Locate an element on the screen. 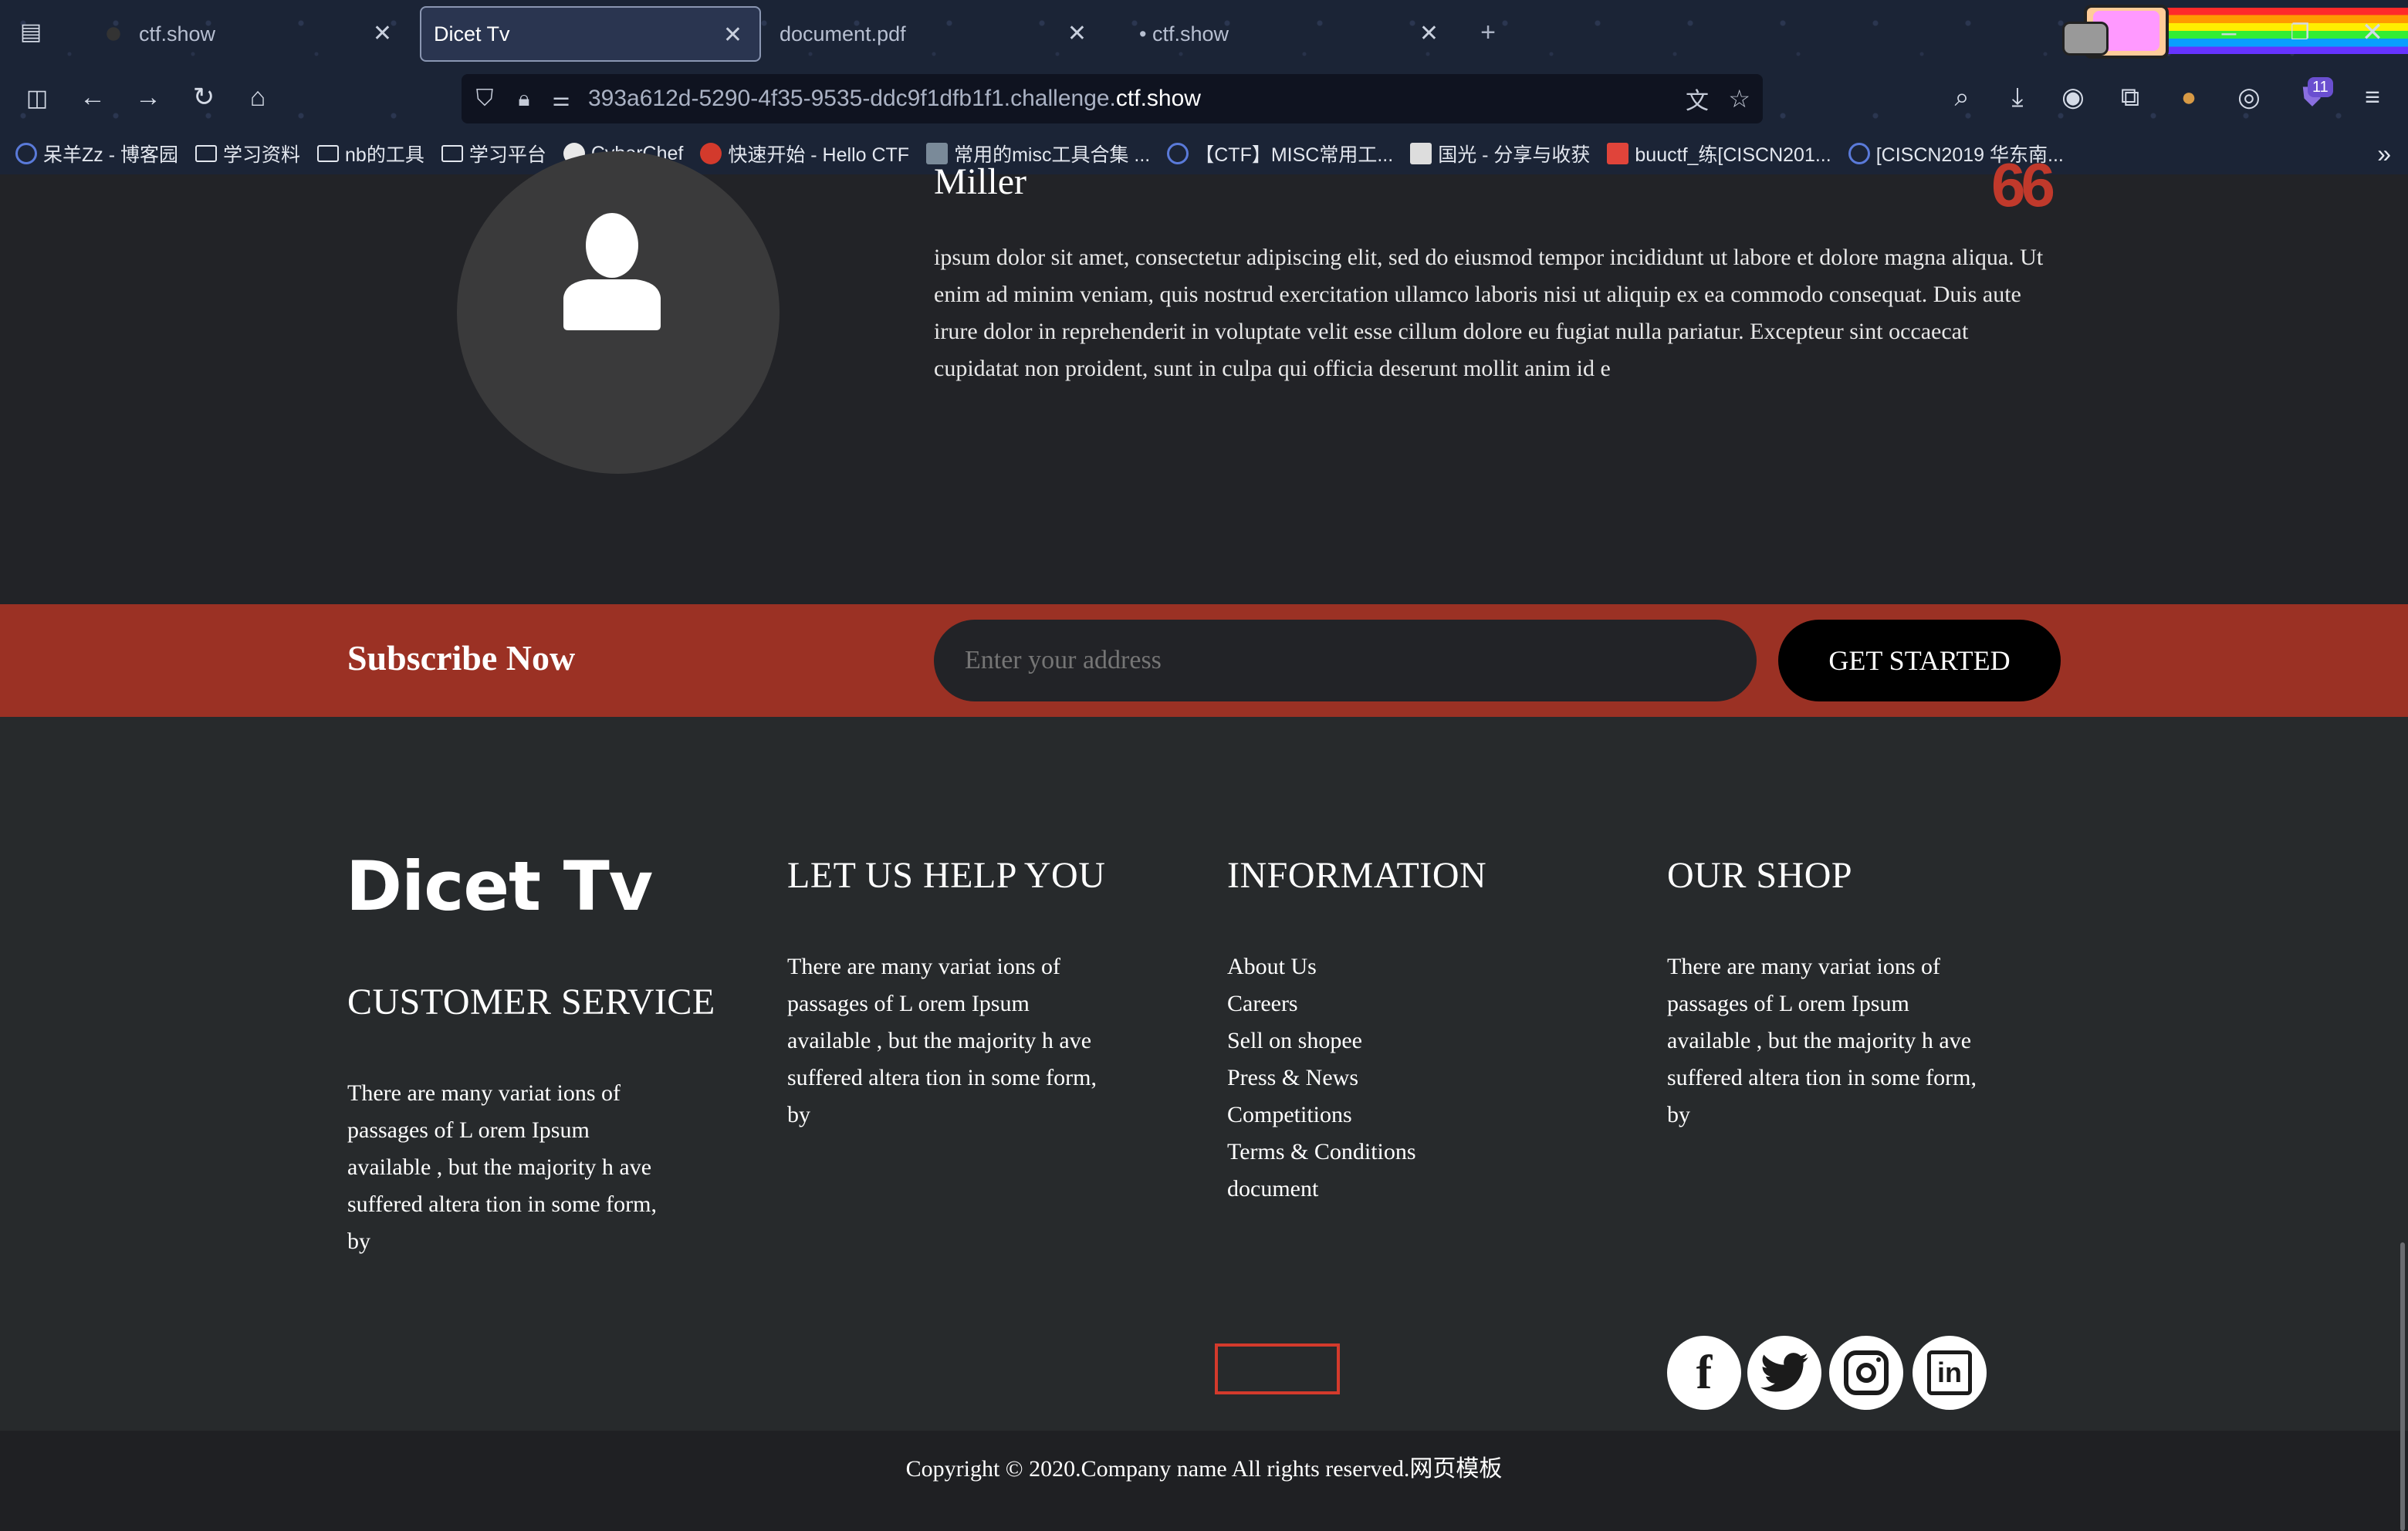  shop-heading: OUR SHOP is located at coordinates (1760, 876).